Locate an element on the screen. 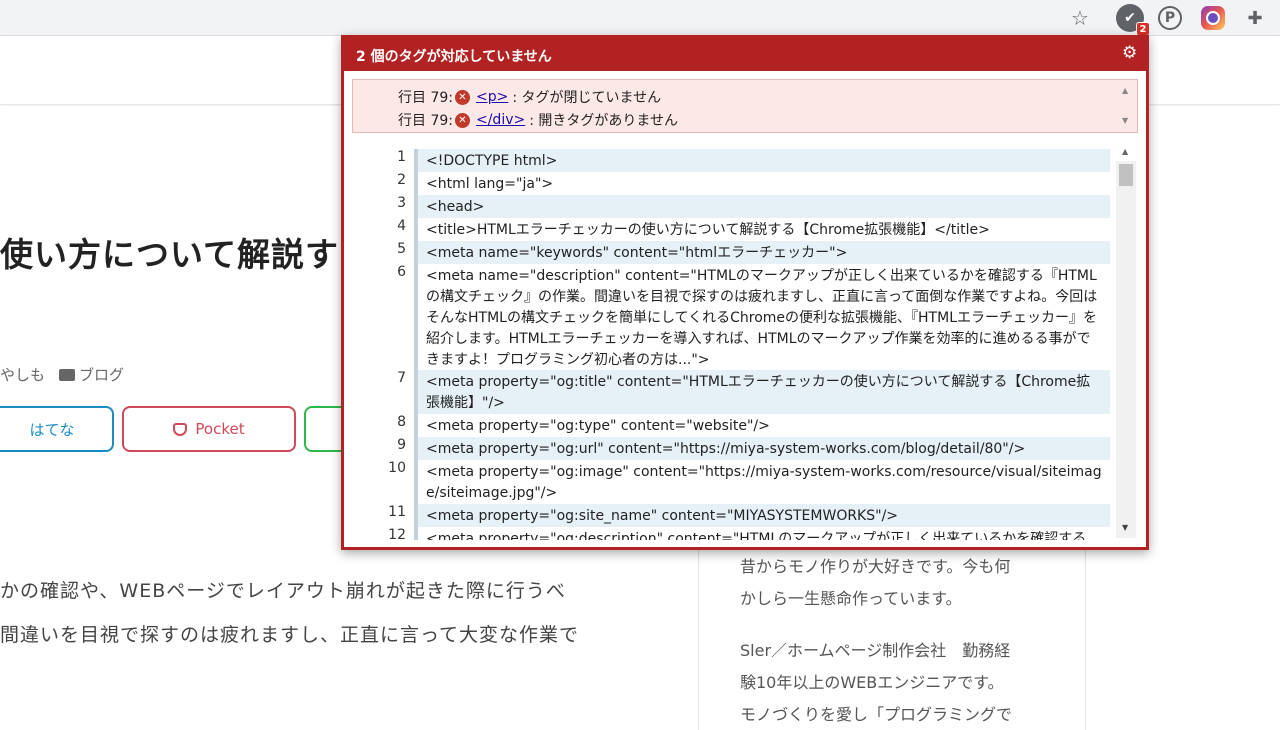 The image size is (1280, 730). error-count-badge: 2 is located at coordinates (1143, 29).